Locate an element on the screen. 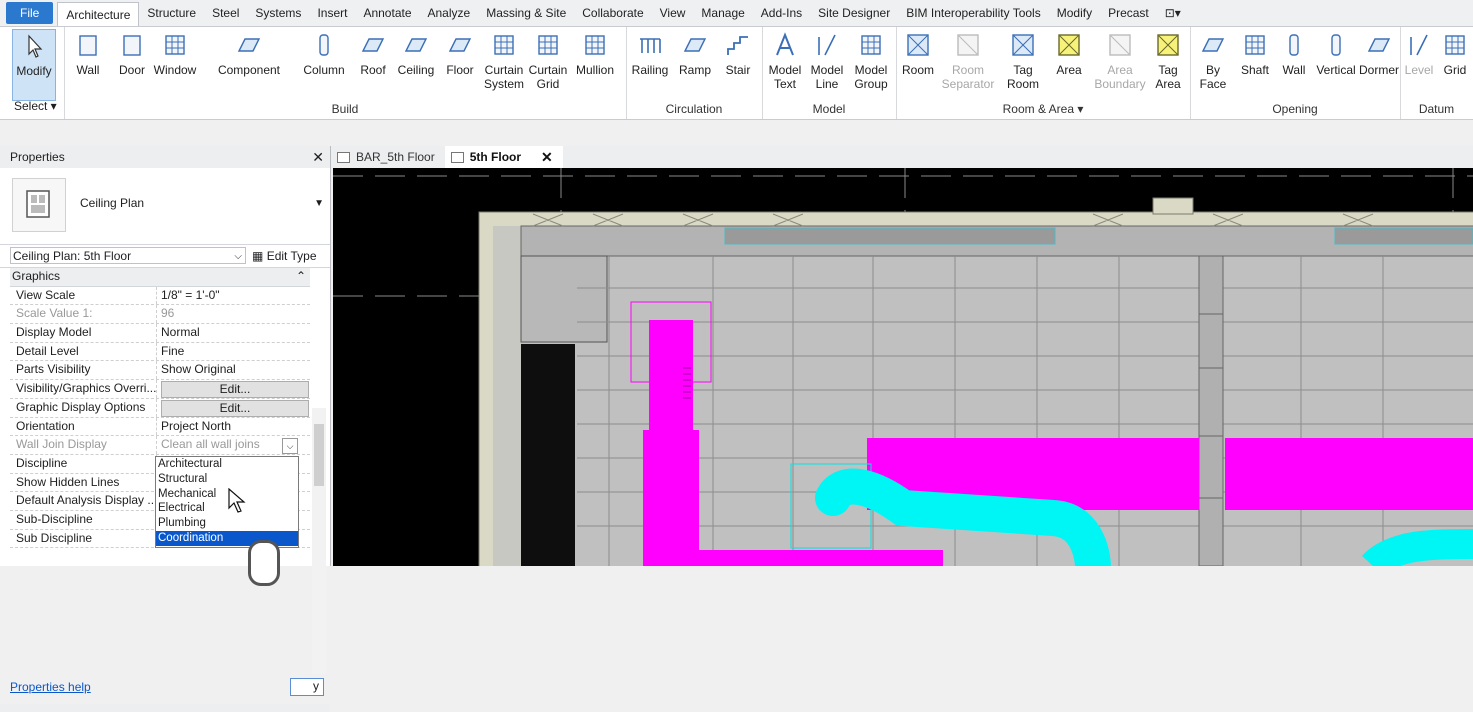 The height and width of the screenshot is (712, 1473). ceiling-button: Ceiling is located at coordinates (416, 64).